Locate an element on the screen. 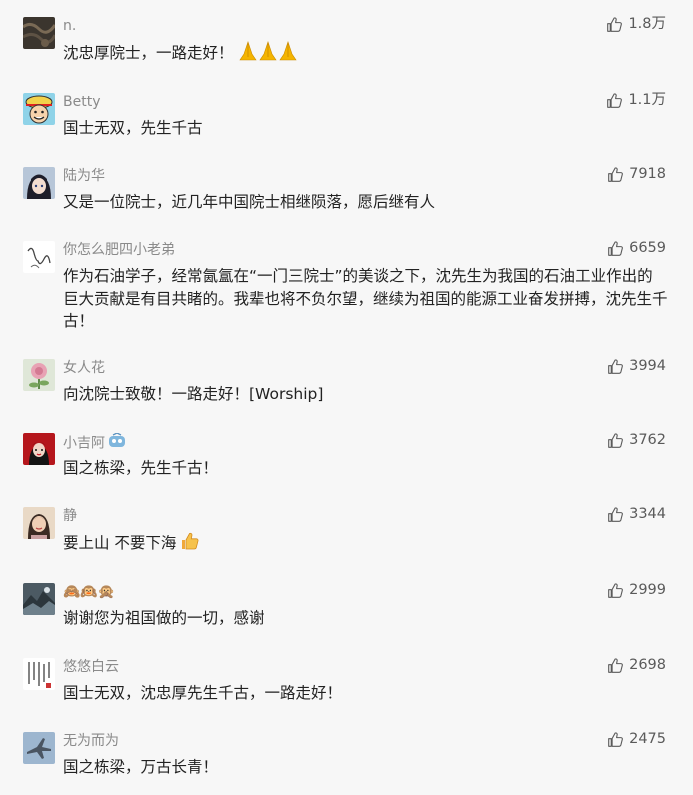 The image size is (693, 795). like-button: 1.1万 is located at coordinates (636, 100).